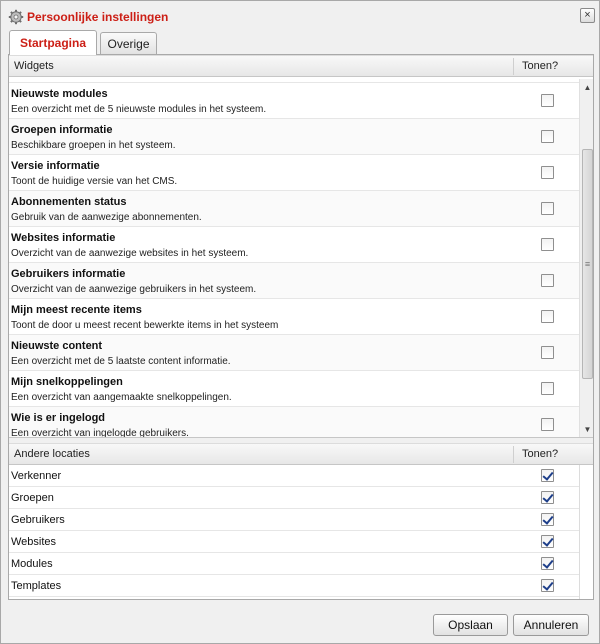  I want to click on widgets-grid-header: Widgets Tonen?, so click(301, 66).